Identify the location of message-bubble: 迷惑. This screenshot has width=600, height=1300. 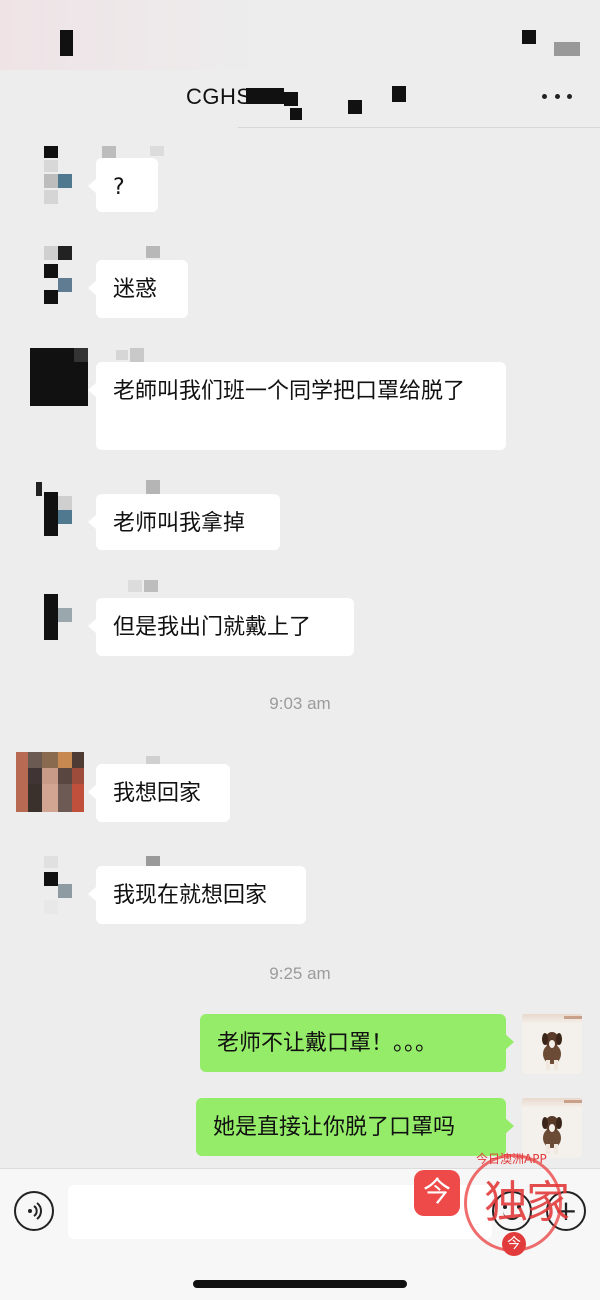
(138, 289).